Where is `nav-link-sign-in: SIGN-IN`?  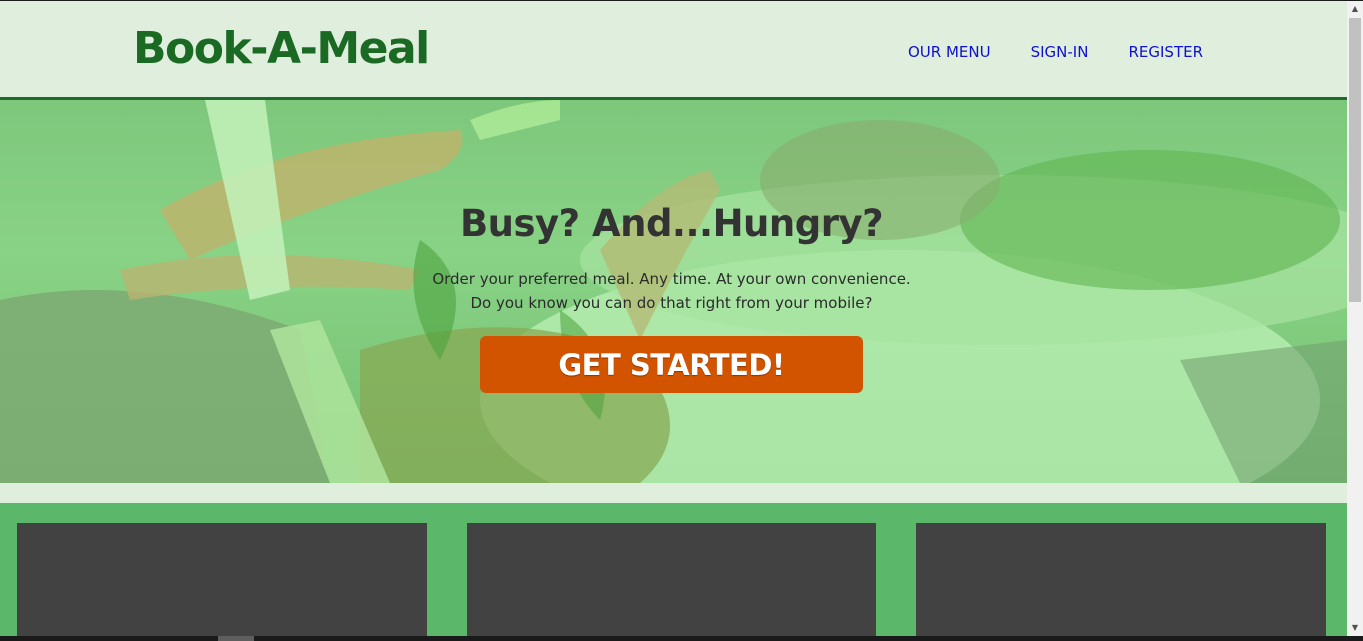 nav-link-sign-in: SIGN-IN is located at coordinates (1060, 52).